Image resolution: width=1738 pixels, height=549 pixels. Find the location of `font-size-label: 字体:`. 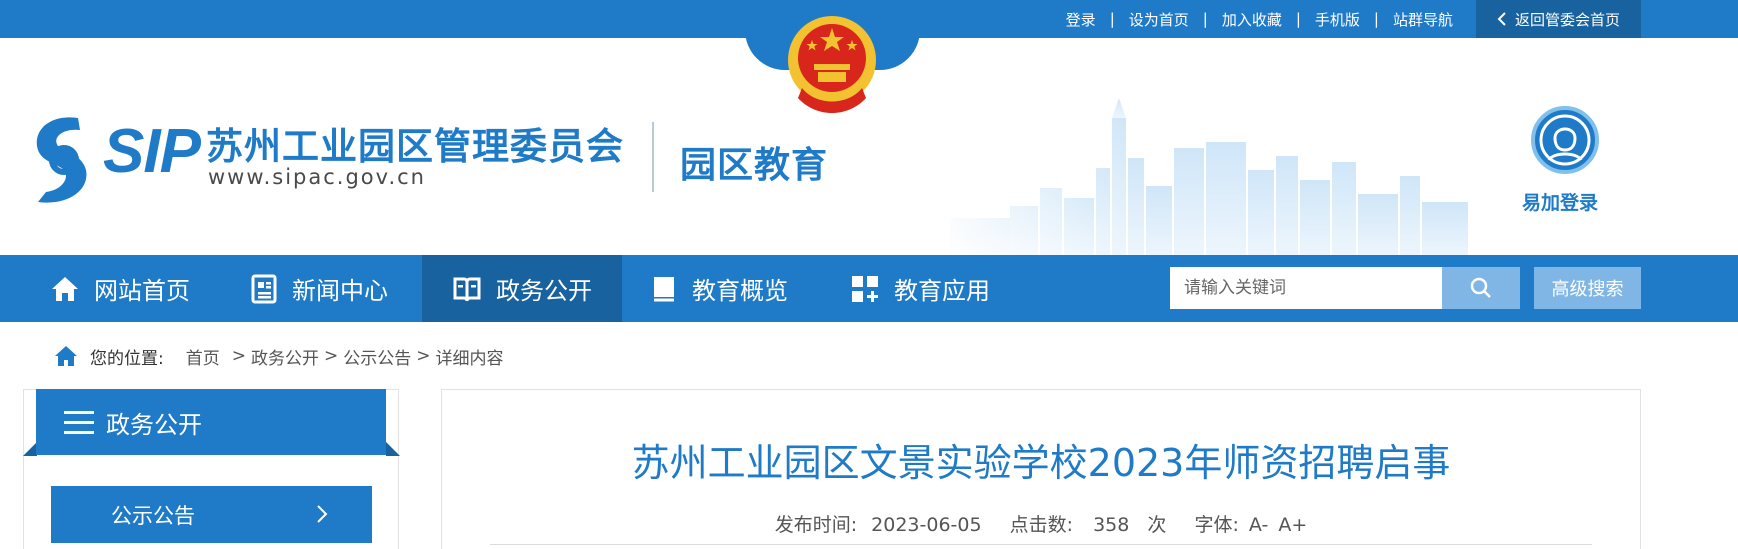

font-size-label: 字体: is located at coordinates (1216, 525).